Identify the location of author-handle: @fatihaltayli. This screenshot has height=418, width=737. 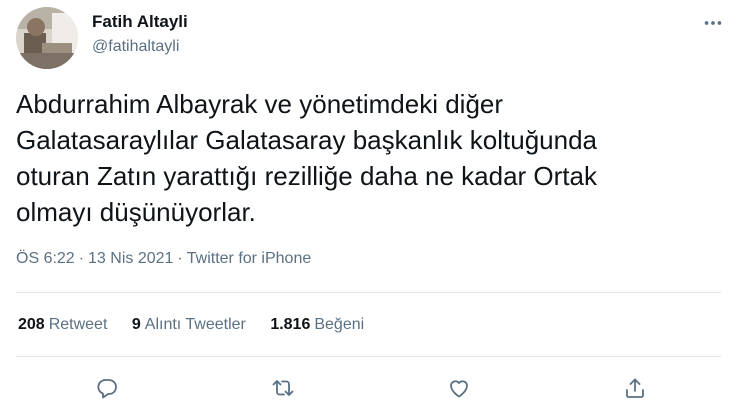
(135, 47).